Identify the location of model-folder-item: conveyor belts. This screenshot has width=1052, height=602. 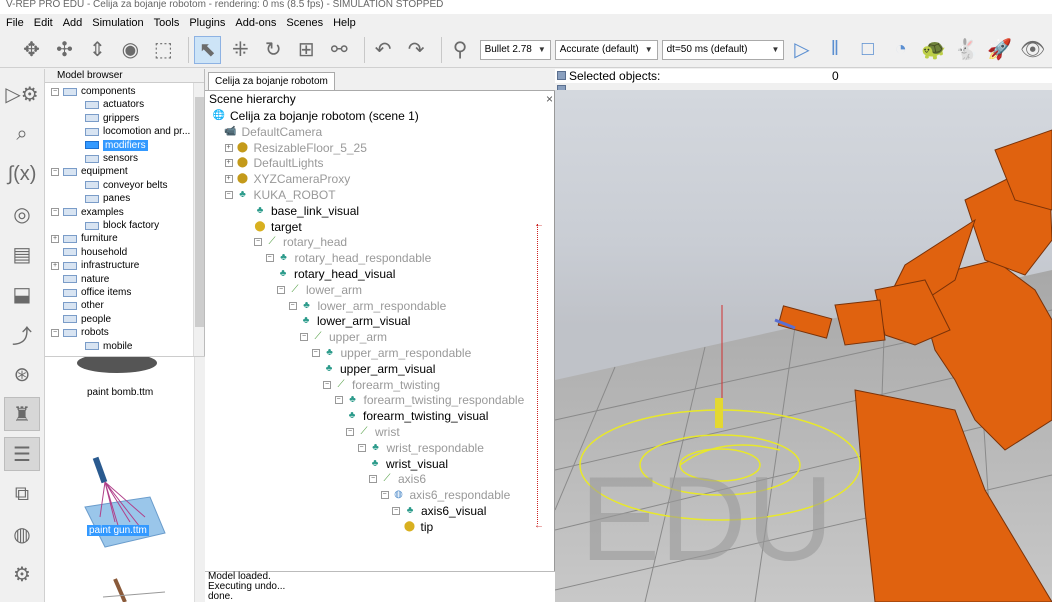
(126, 185).